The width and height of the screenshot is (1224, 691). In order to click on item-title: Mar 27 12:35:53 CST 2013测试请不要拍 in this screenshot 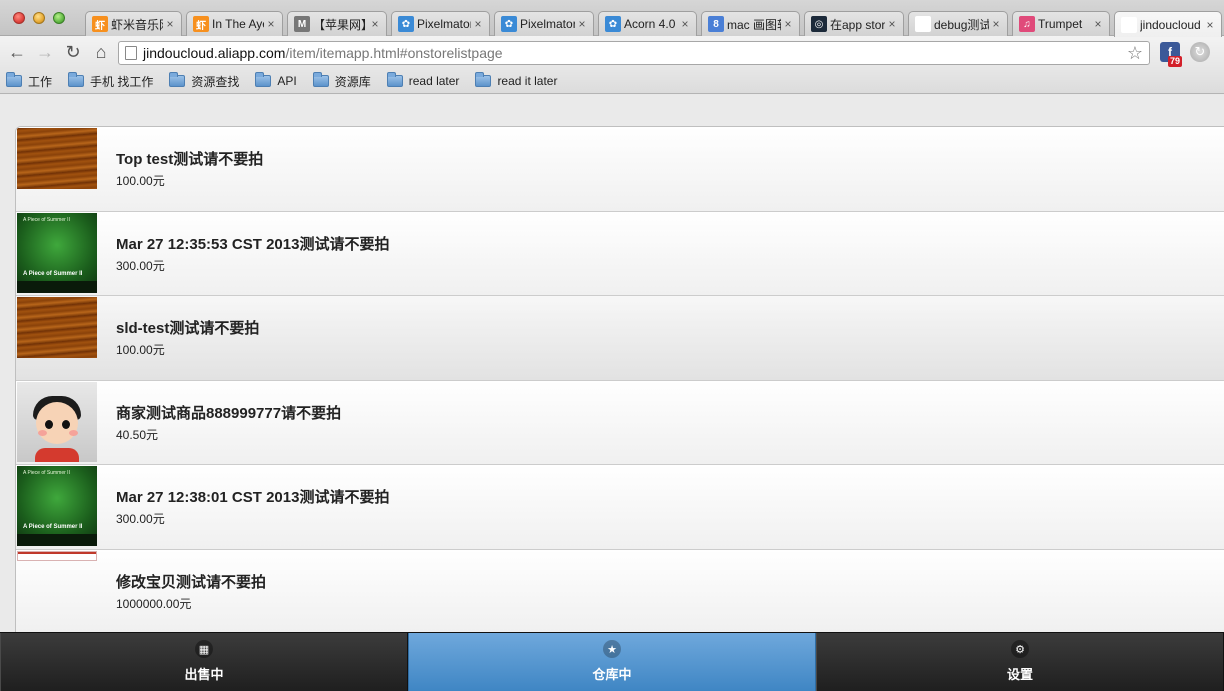, I will do `click(253, 244)`.